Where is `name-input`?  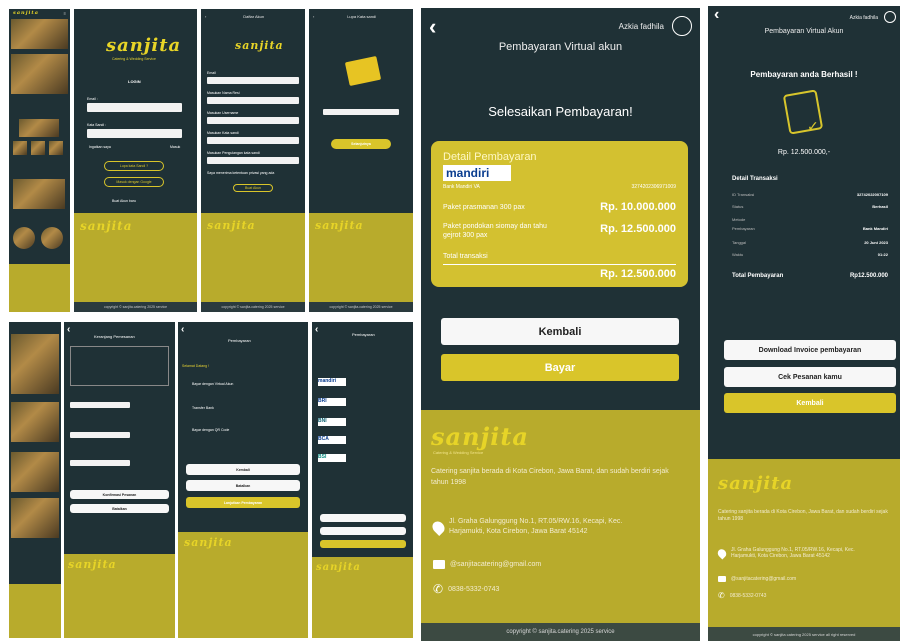 name-input is located at coordinates (253, 100).